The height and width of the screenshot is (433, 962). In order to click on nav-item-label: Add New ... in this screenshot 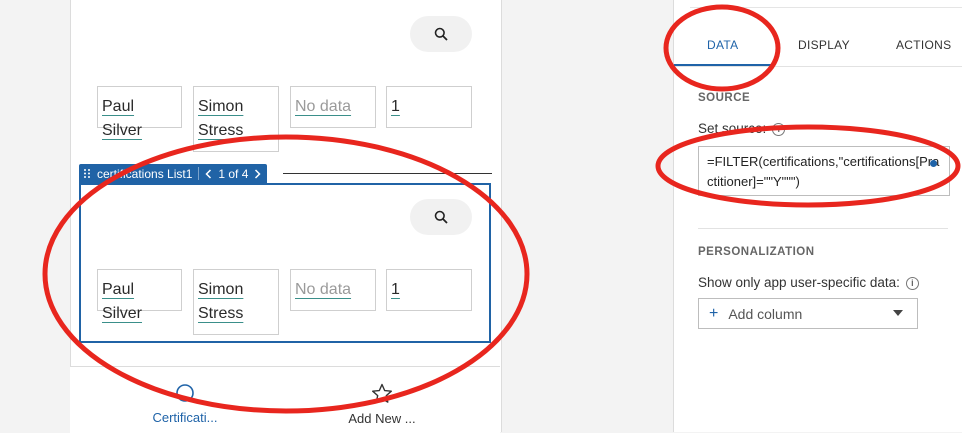, I will do `click(382, 418)`.